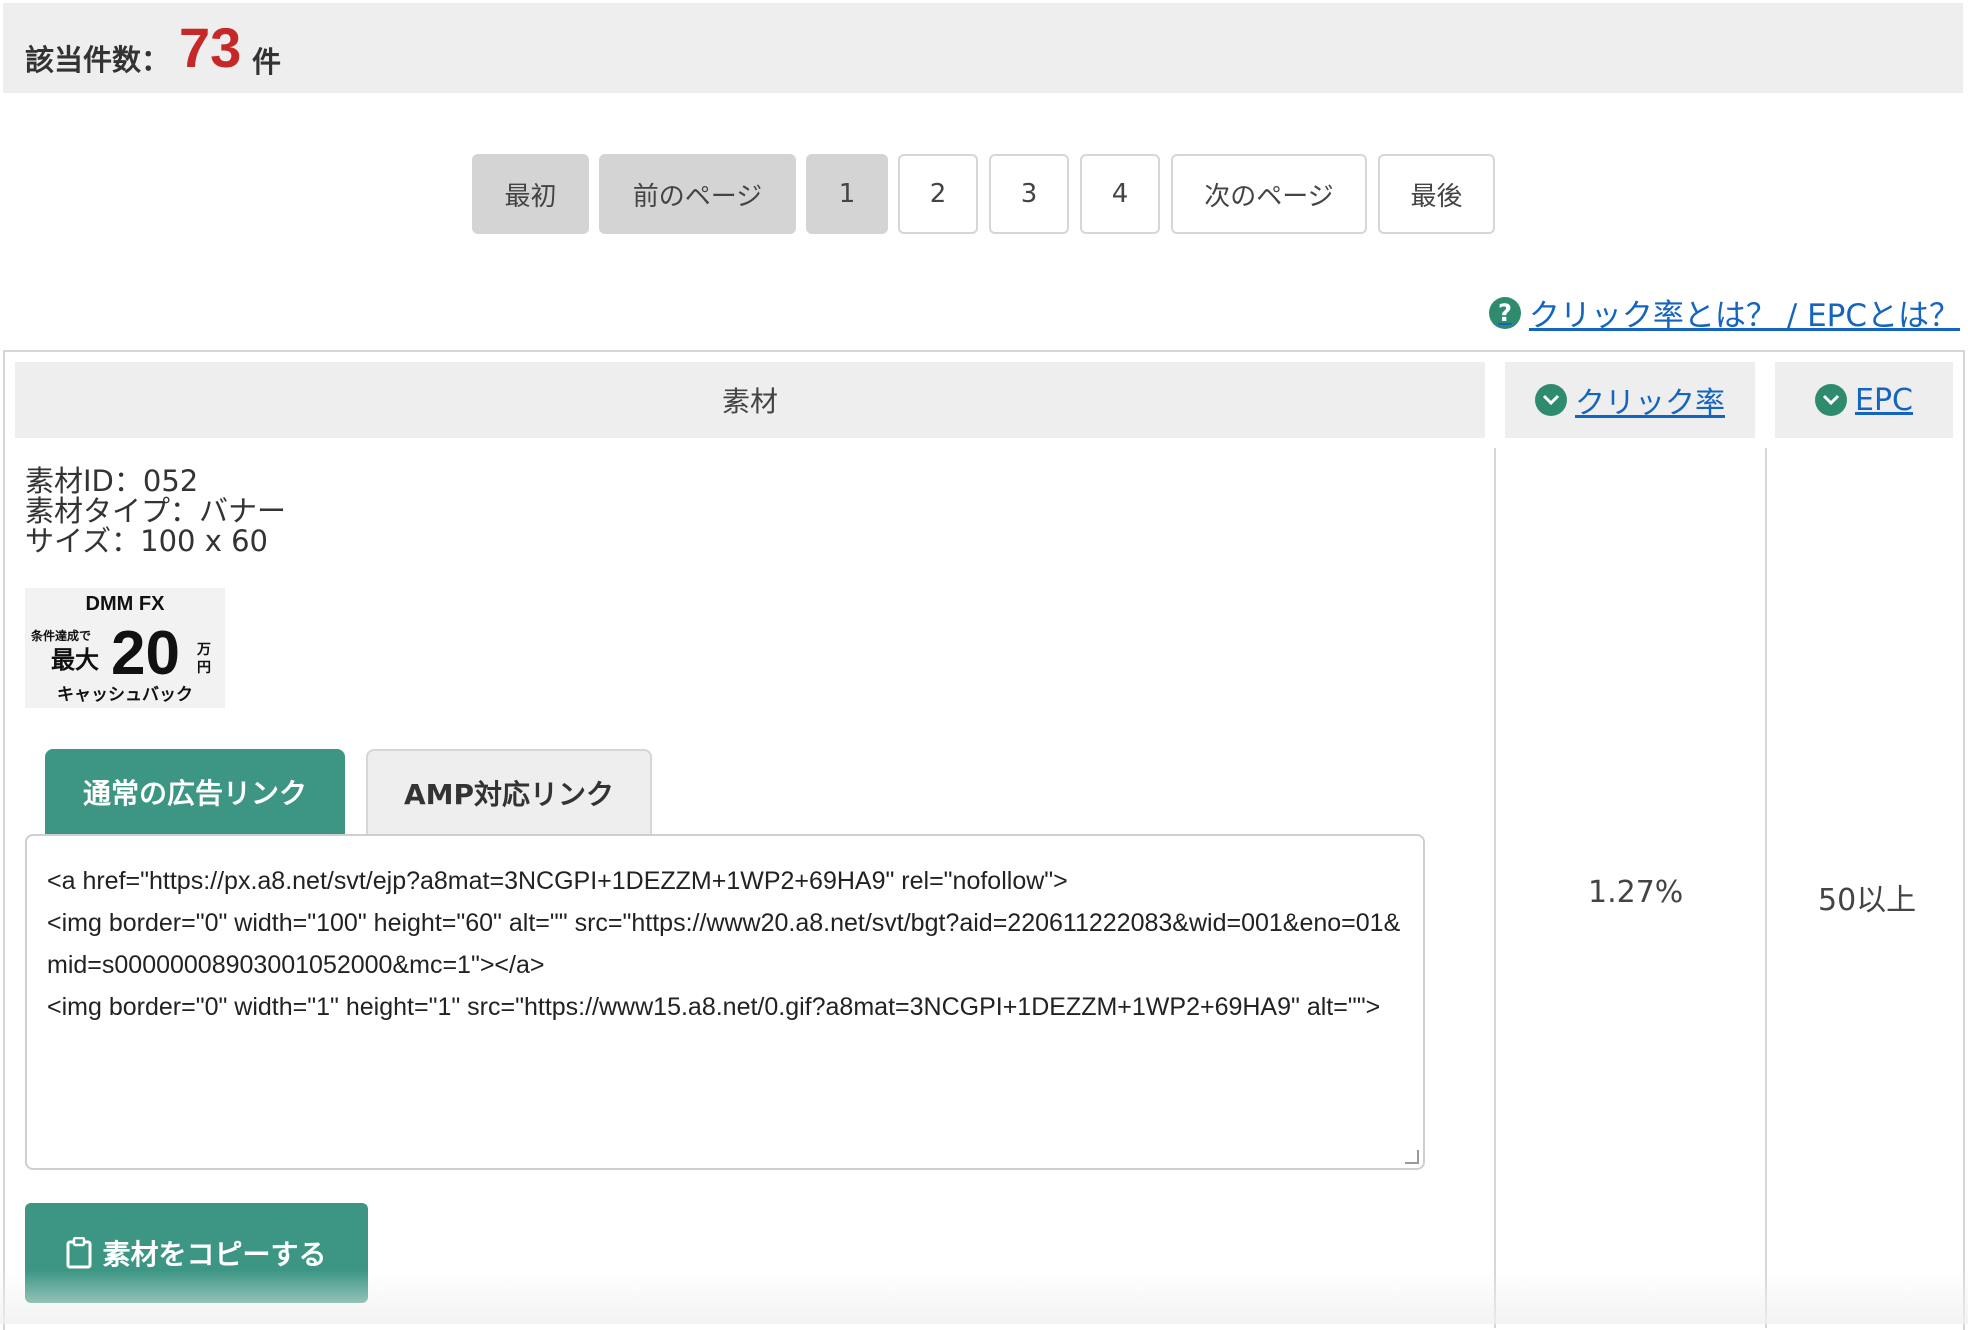 Image resolution: width=1968 pixels, height=1330 pixels. I want to click on header-material-label: 素材, so click(749, 401).